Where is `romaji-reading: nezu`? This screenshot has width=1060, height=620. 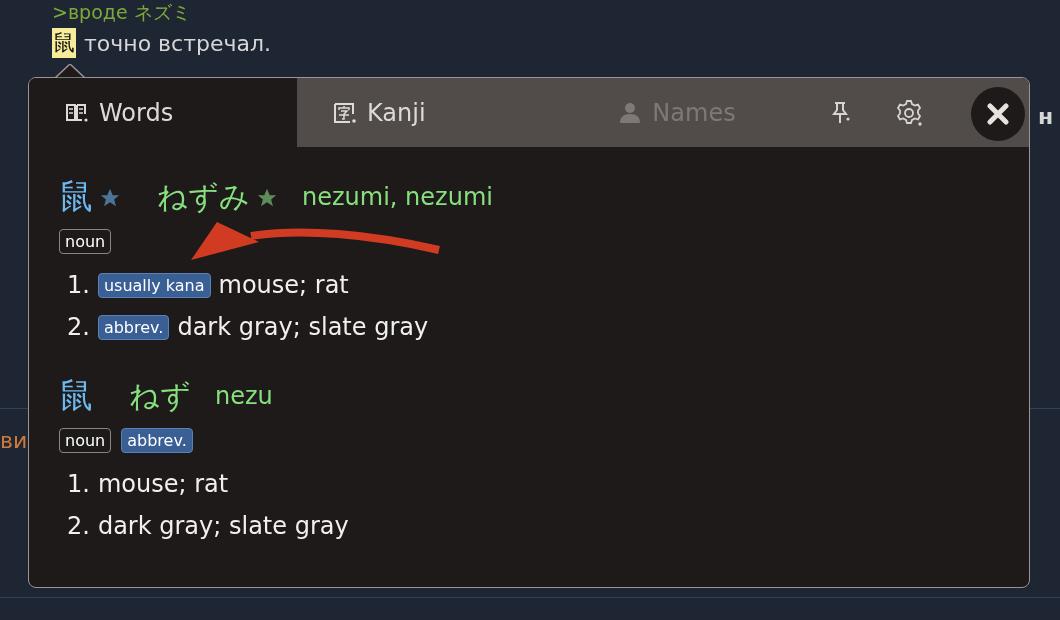 romaji-reading: nezu is located at coordinates (244, 396).